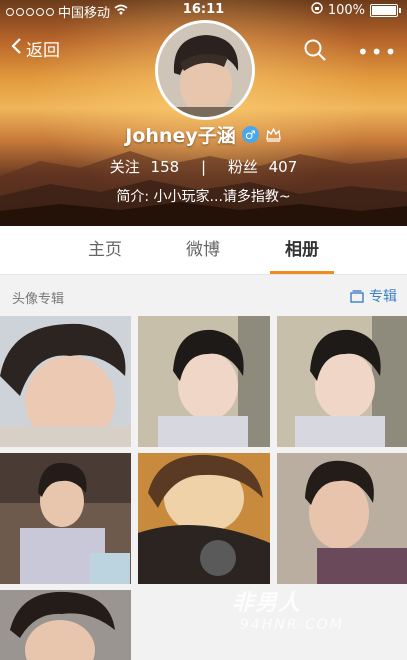 Image resolution: width=407 pixels, height=660 pixels. I want to click on back-button: 返回, so click(35, 48).